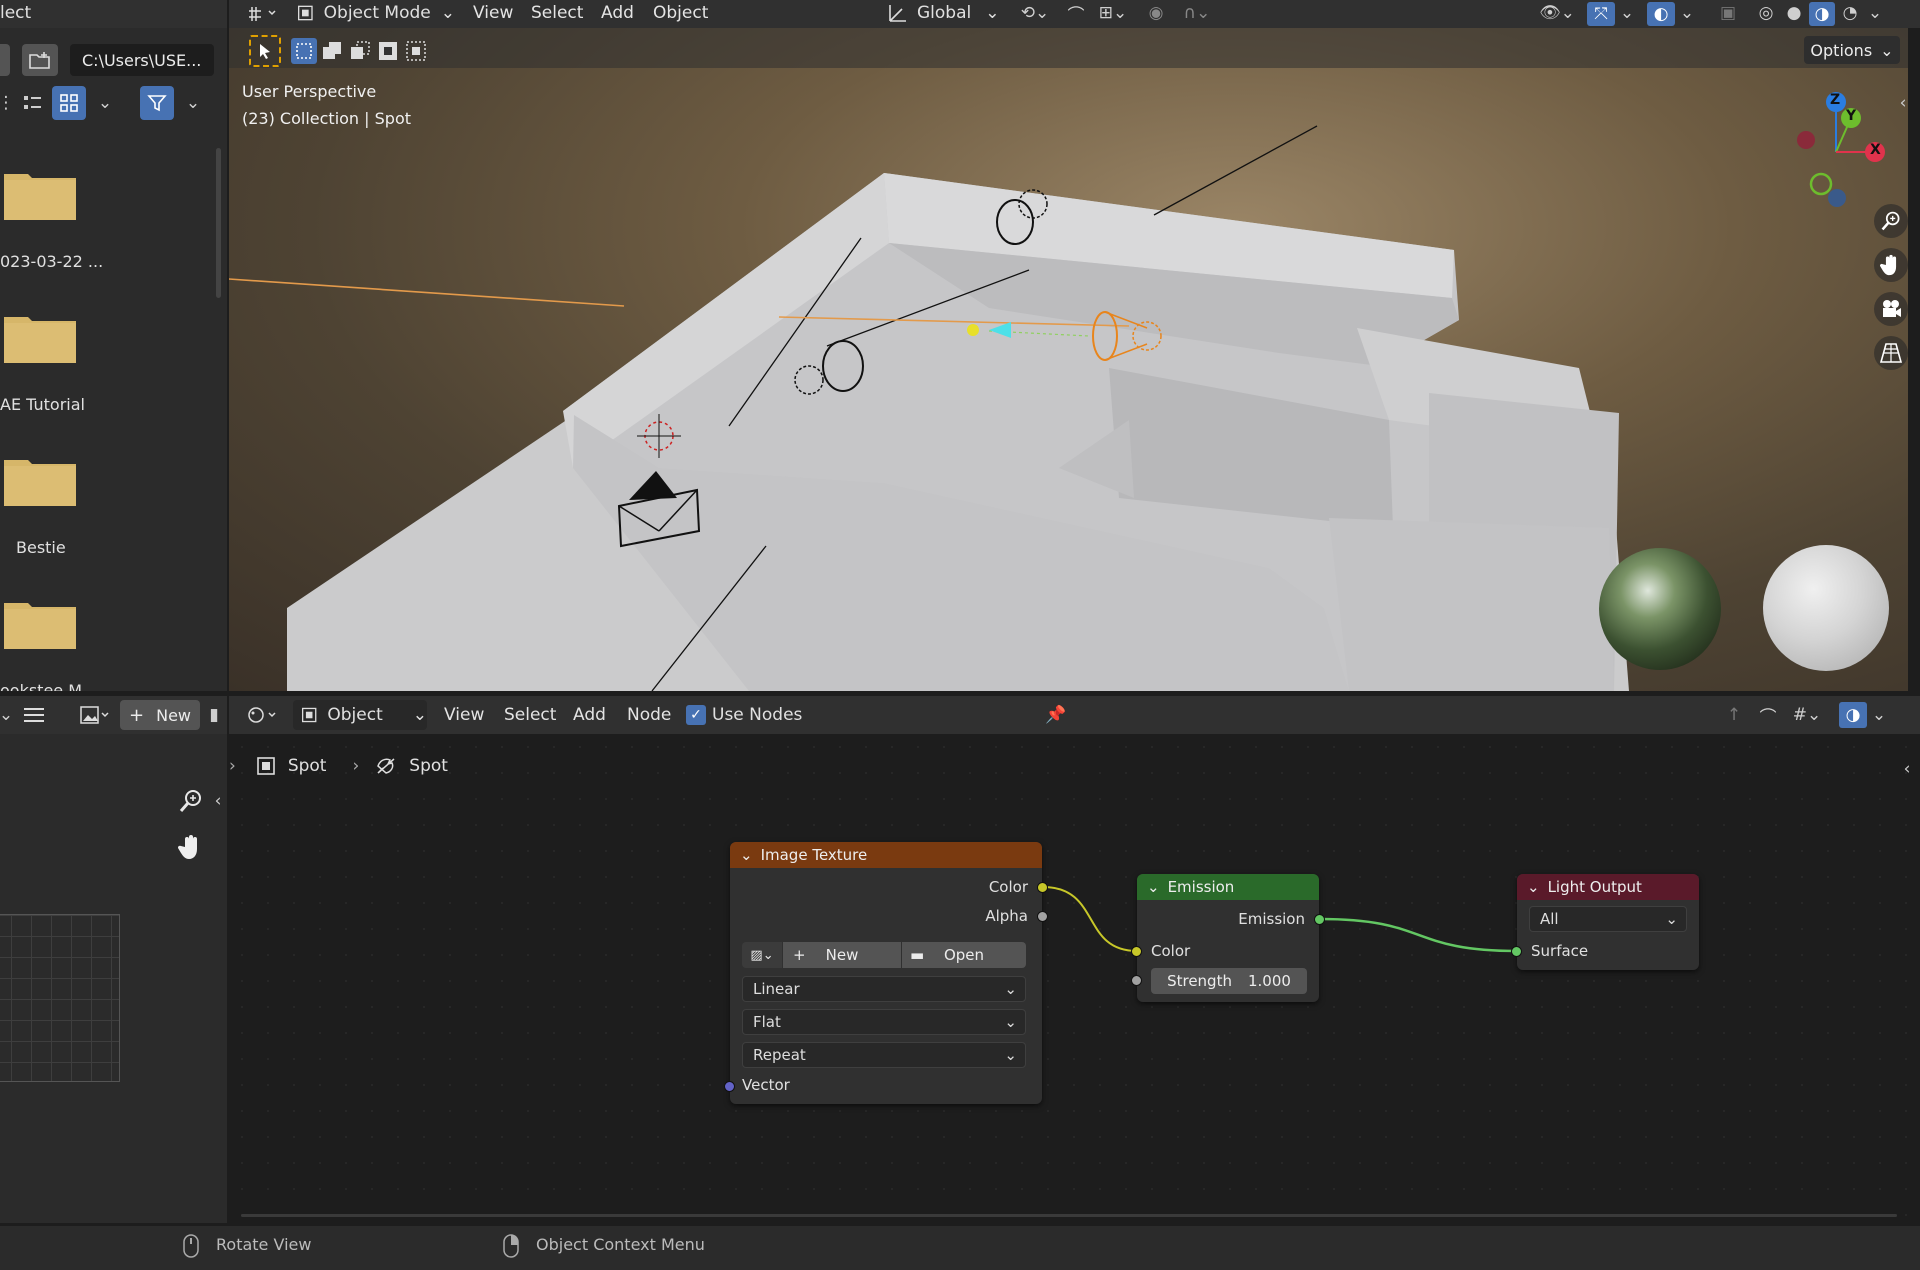  Describe the element at coordinates (1319, 919) in the screenshot. I see `socket-emission-out` at that location.